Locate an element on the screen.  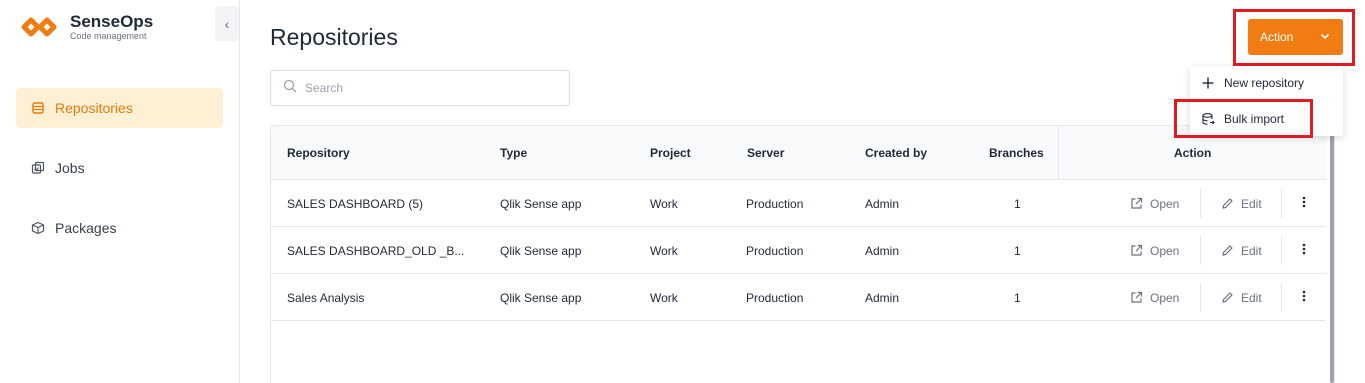
brand-logo: SenseOps Code management is located at coordinates (84, 27).